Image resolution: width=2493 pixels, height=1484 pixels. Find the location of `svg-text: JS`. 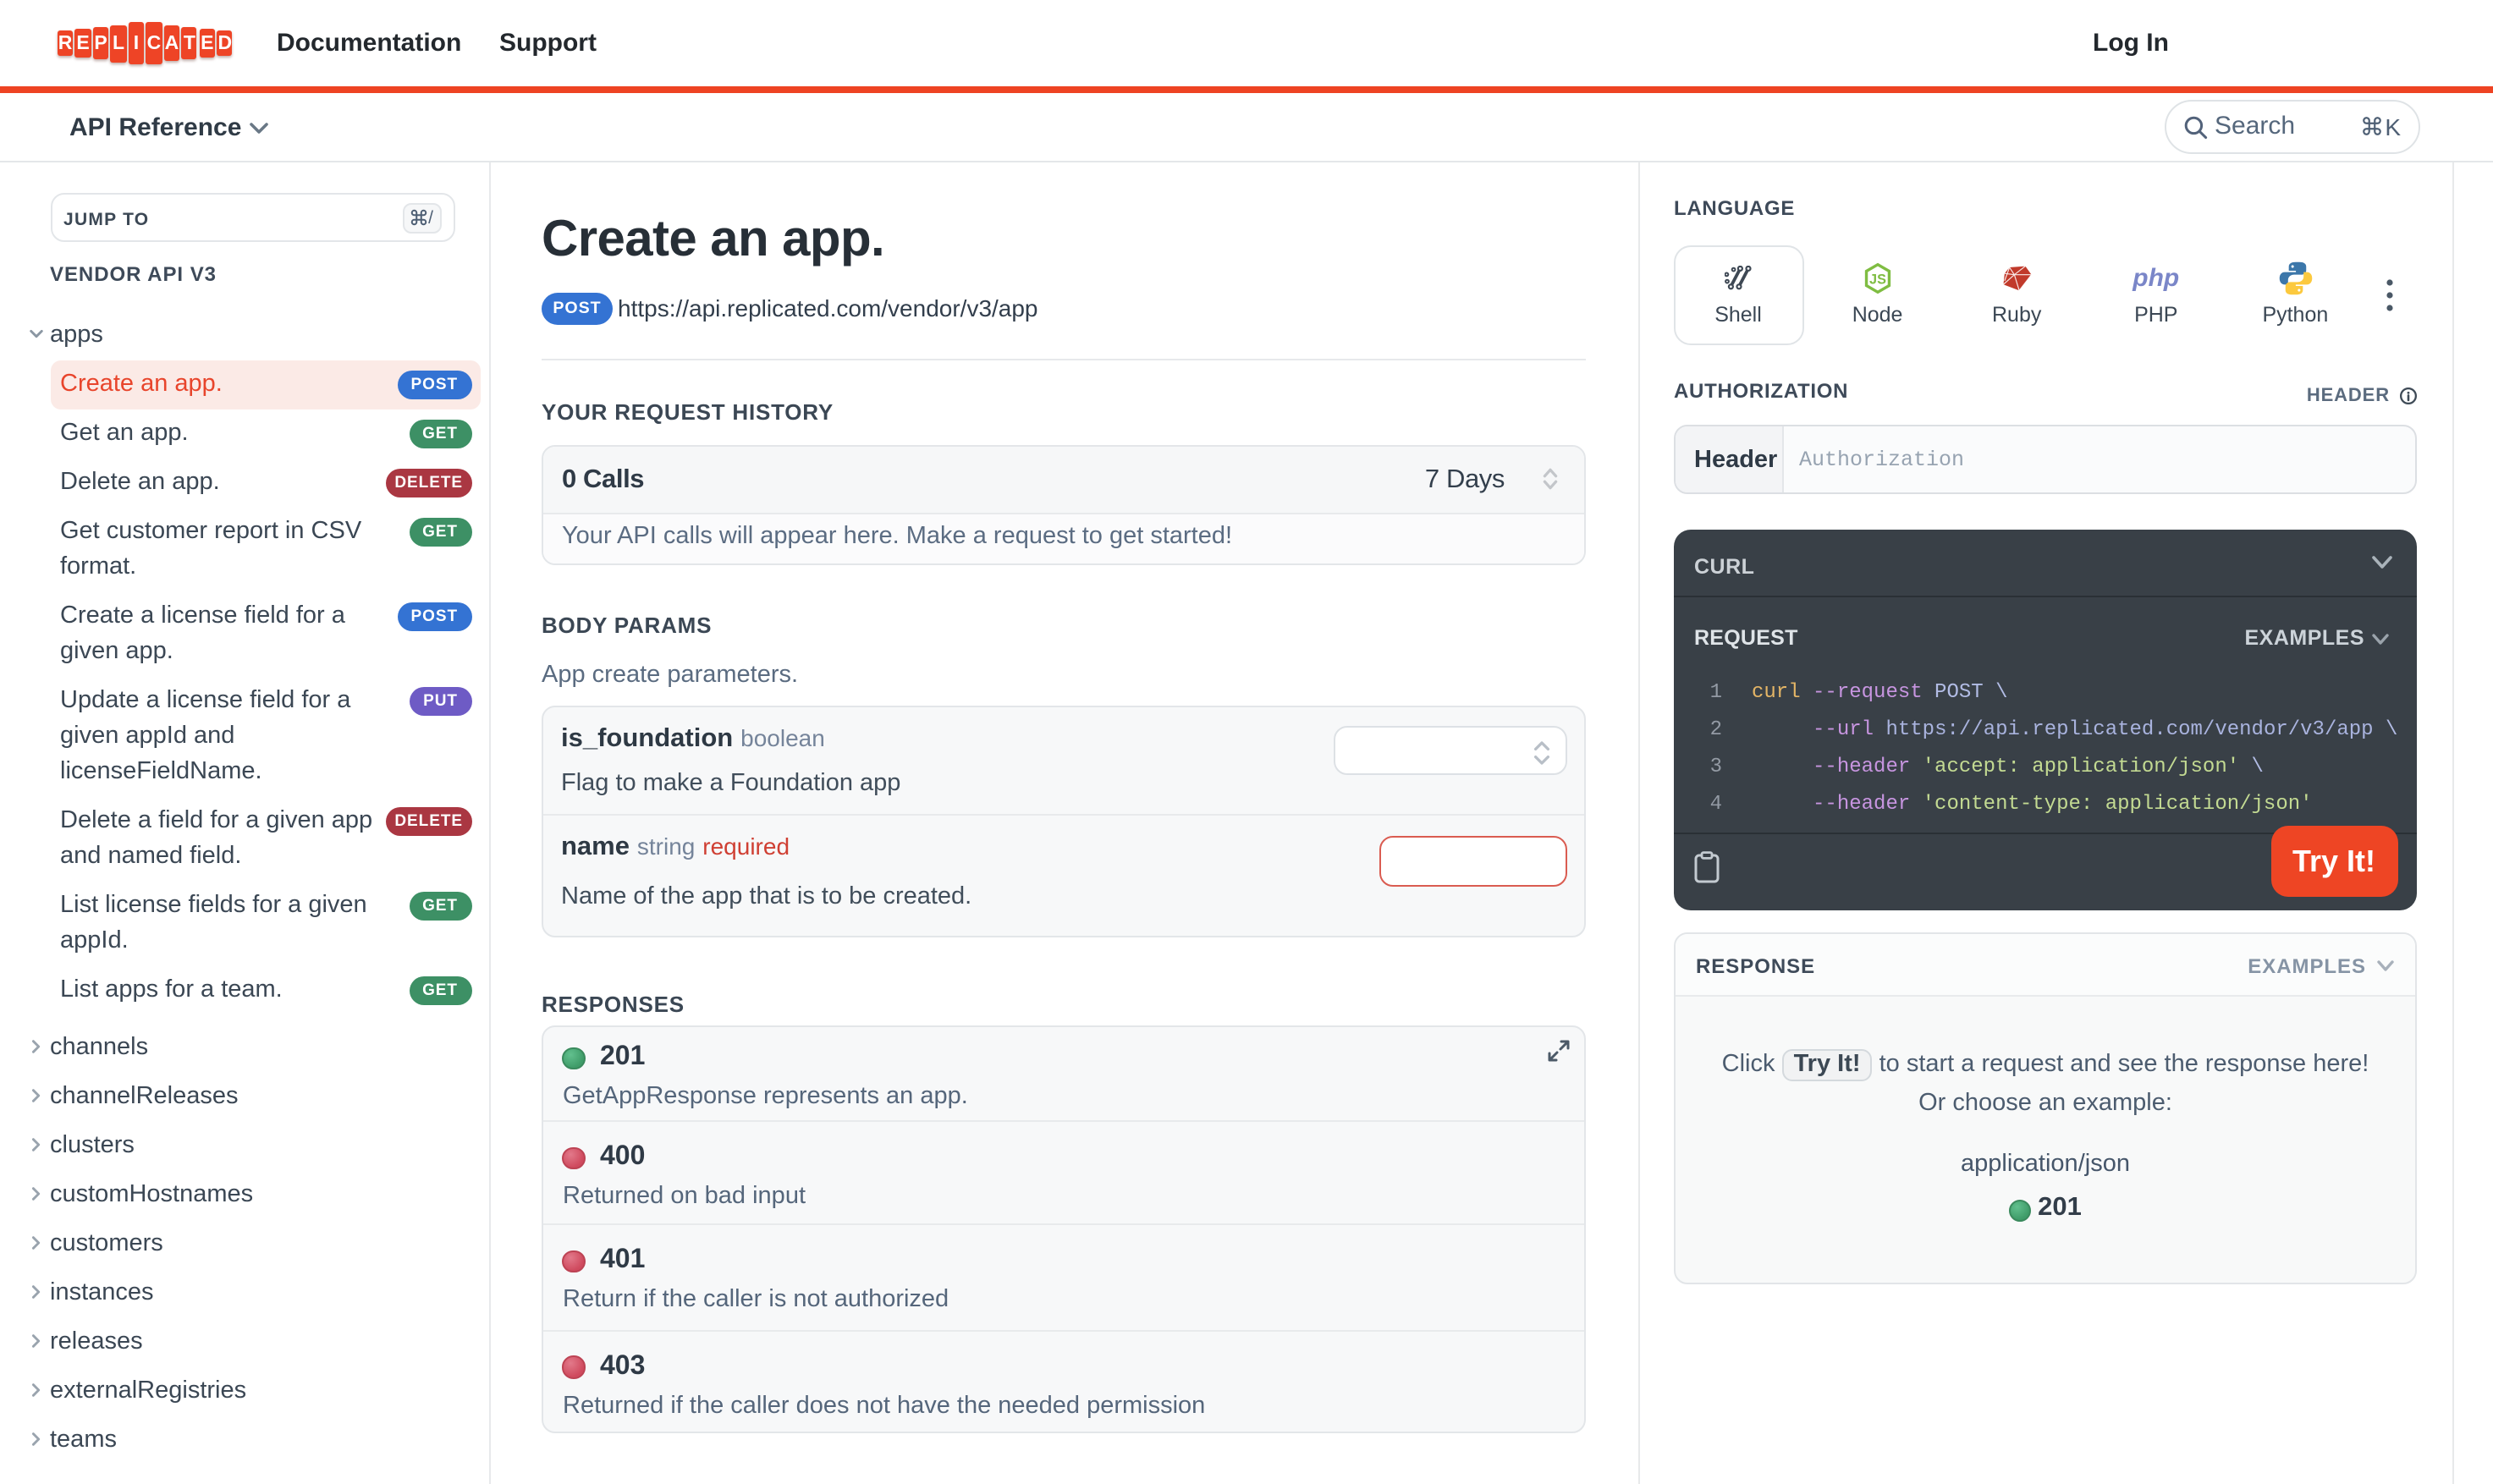

svg-text: JS is located at coordinates (1877, 278).